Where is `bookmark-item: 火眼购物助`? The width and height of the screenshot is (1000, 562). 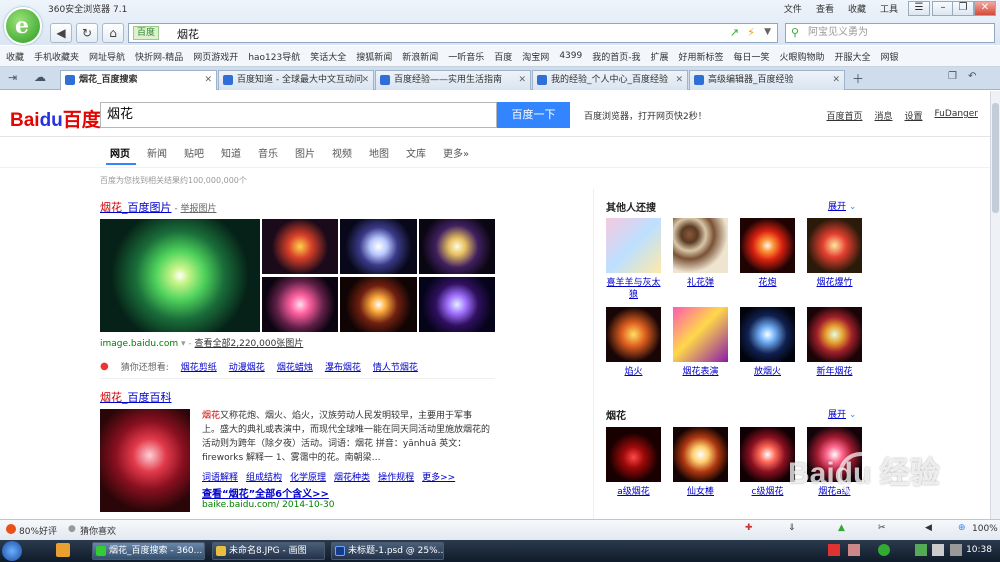 bookmark-item: 火眼购物助 is located at coordinates (802, 56).